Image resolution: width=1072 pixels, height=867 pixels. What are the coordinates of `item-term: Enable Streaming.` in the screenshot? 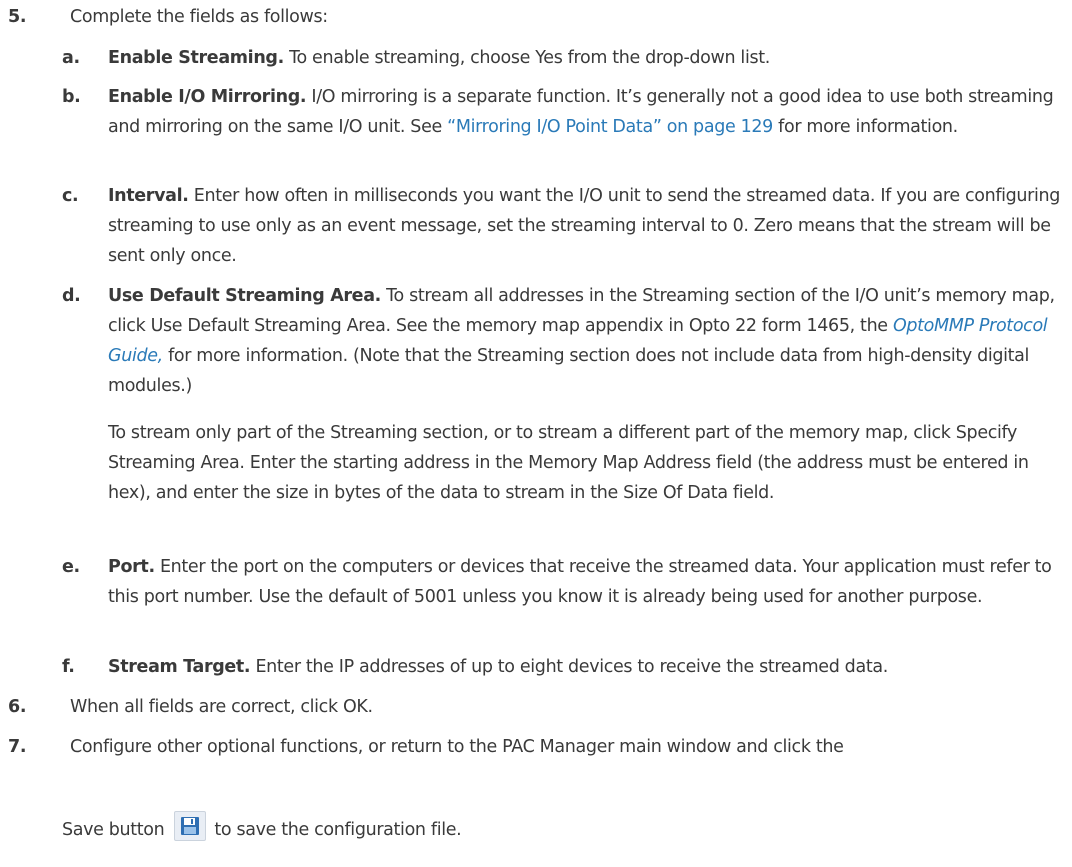 It's located at (196, 58).